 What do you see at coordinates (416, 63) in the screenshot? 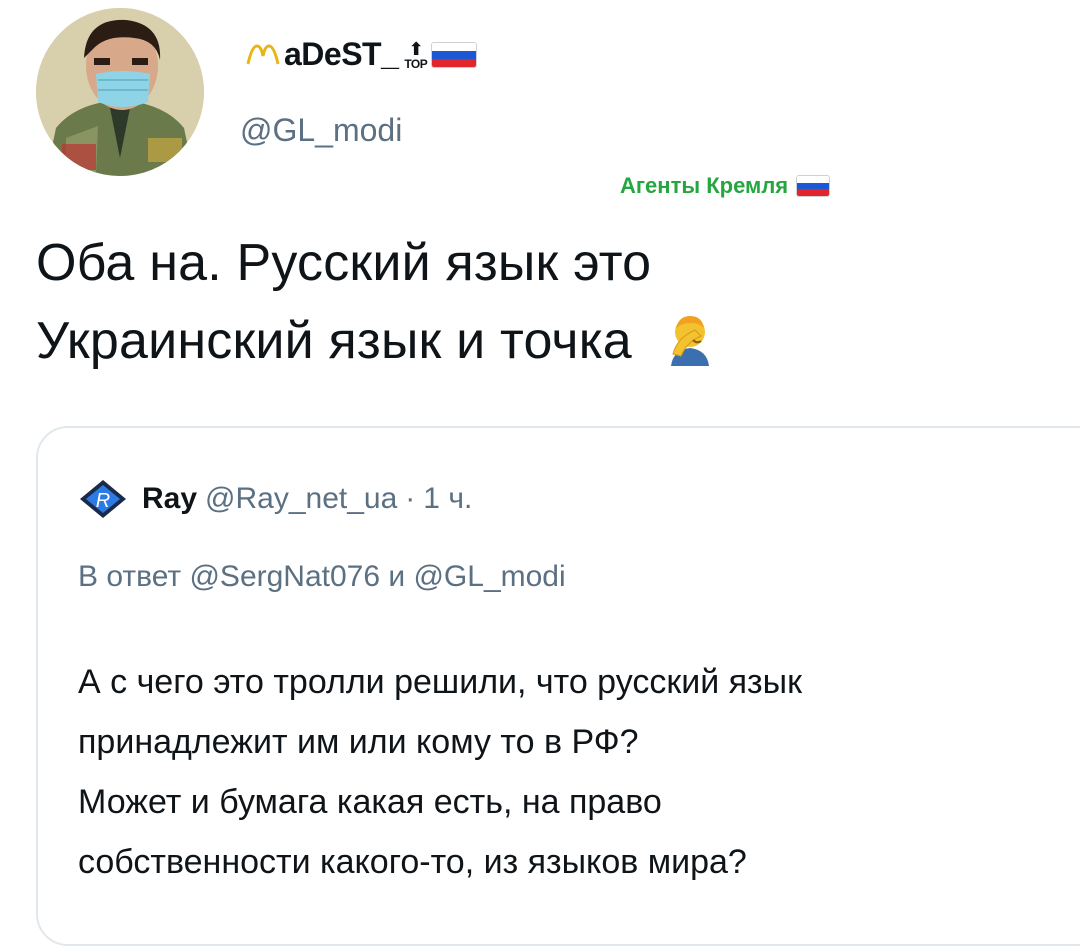
I see `top-label: ТОР` at bounding box center [416, 63].